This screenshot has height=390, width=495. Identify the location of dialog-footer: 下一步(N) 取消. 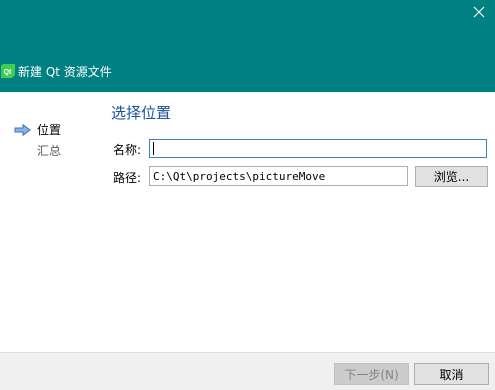
(247, 371).